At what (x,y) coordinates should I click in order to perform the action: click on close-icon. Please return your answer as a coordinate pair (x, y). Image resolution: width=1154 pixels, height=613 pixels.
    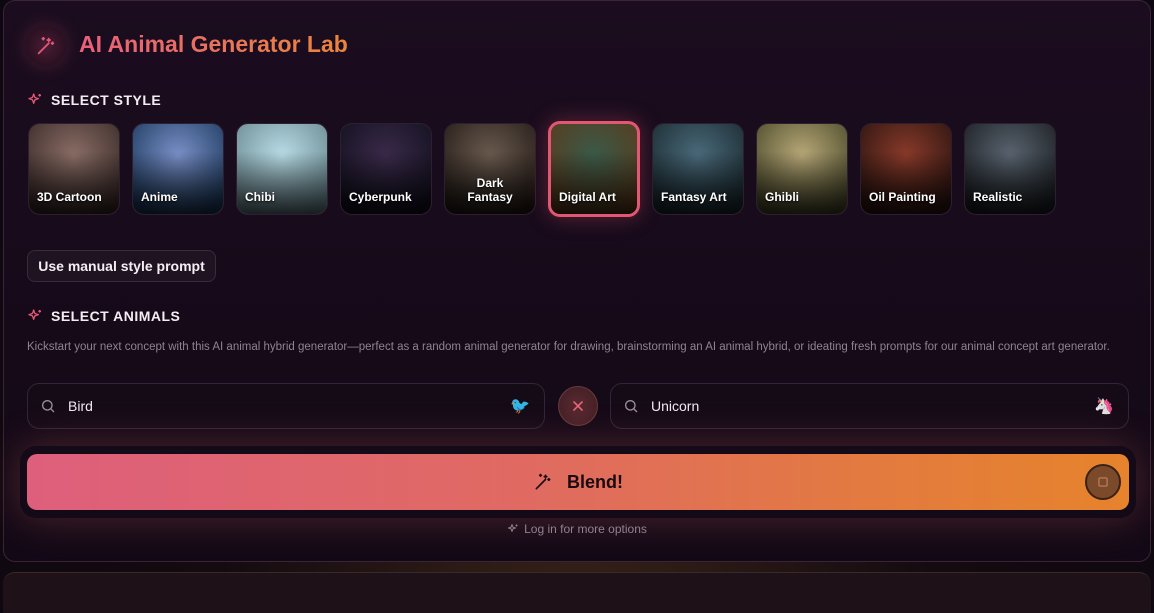
    Looking at the image, I should click on (578, 406).